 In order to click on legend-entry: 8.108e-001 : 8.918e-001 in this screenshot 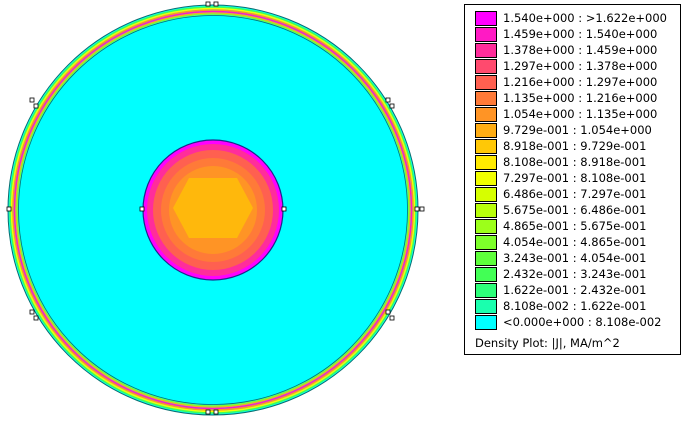, I will do `click(560, 162)`.